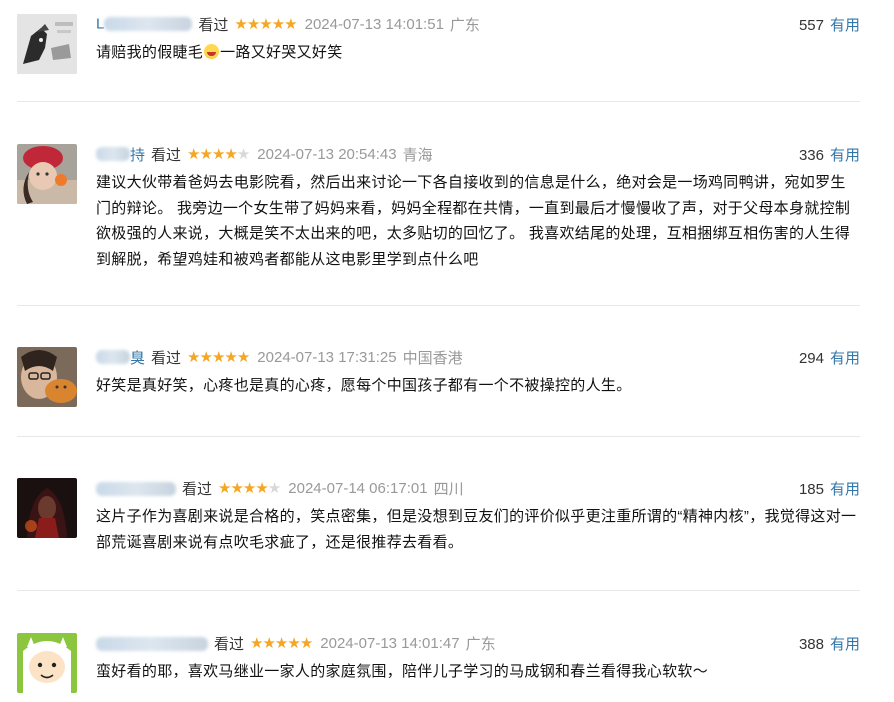 The width and height of the screenshot is (894, 702). What do you see at coordinates (811, 358) in the screenshot?
I see `vote-number: 294` at bounding box center [811, 358].